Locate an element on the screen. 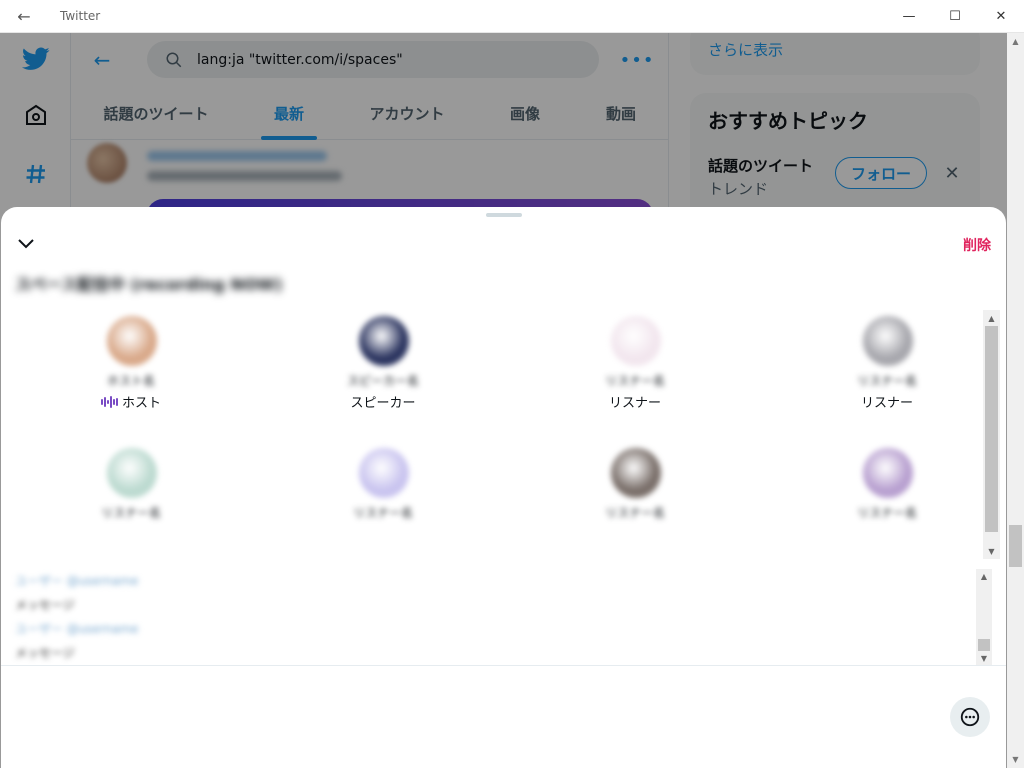 Image resolution: width=1024 pixels, height=768 pixels. maximize-button: ☐ is located at coordinates (955, 16).